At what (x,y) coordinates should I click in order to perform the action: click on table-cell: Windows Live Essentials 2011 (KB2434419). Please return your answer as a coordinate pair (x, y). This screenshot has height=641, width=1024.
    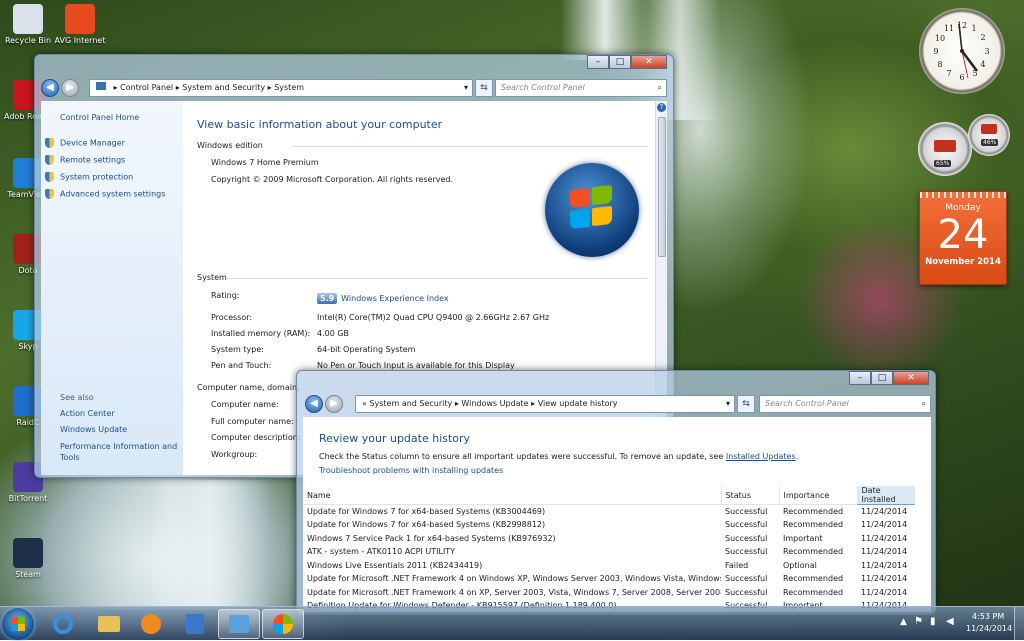
    Looking at the image, I should click on (395, 565).